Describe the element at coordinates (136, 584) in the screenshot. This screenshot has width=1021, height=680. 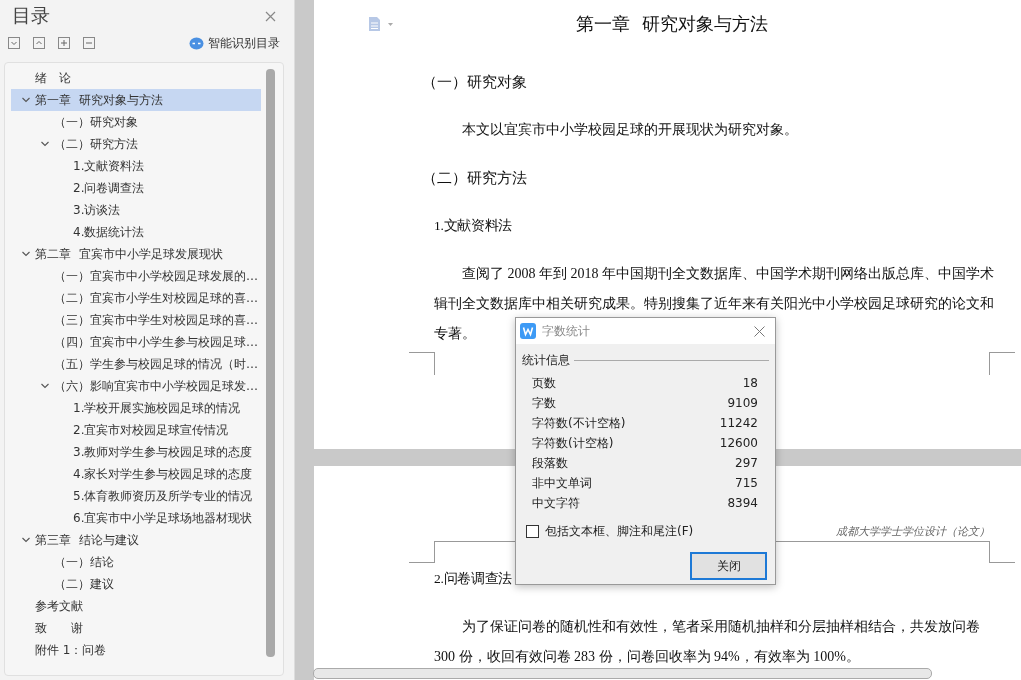
I see `toc-item: （二）建议` at that location.